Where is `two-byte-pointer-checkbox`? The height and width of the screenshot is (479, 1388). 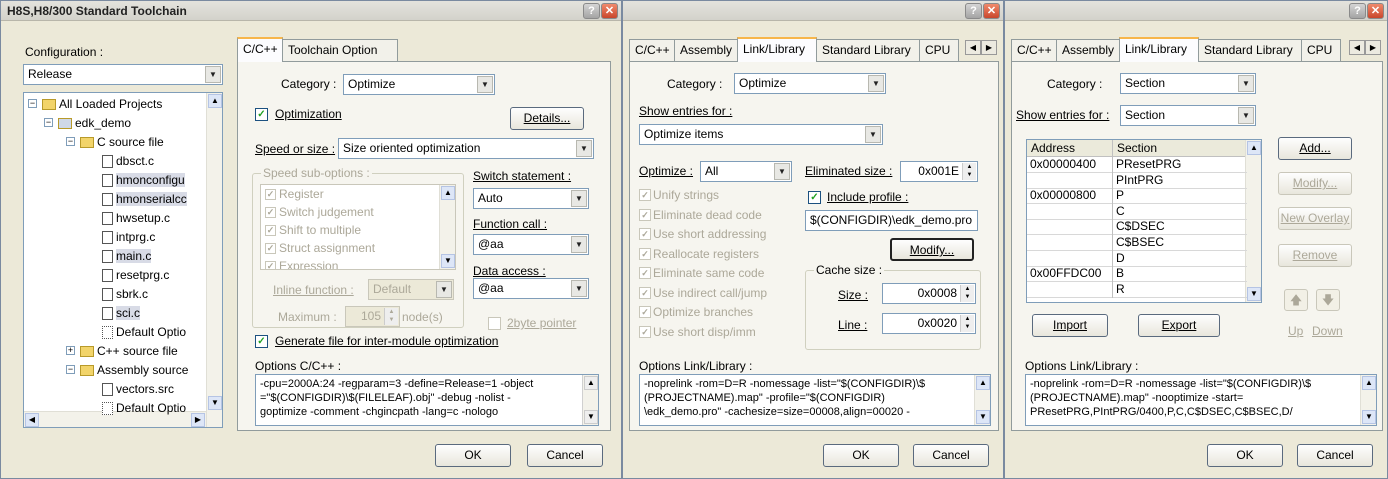 two-byte-pointer-checkbox is located at coordinates (494, 323).